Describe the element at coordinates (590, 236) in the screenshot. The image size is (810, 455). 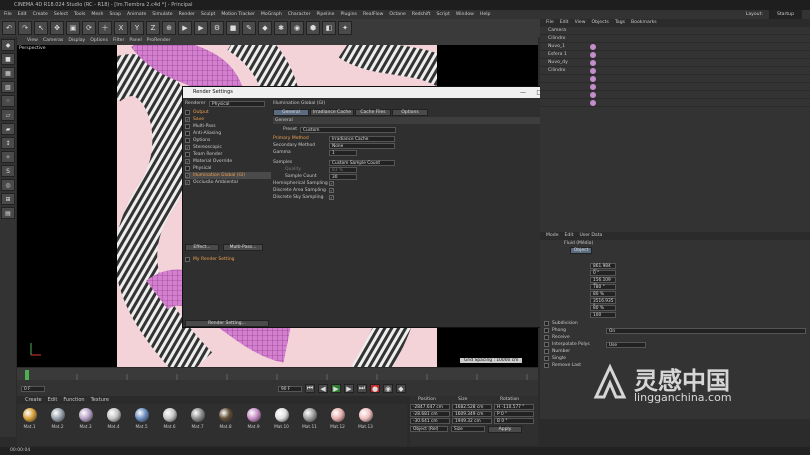
I see `am-menu-userdata: User Data` at that location.